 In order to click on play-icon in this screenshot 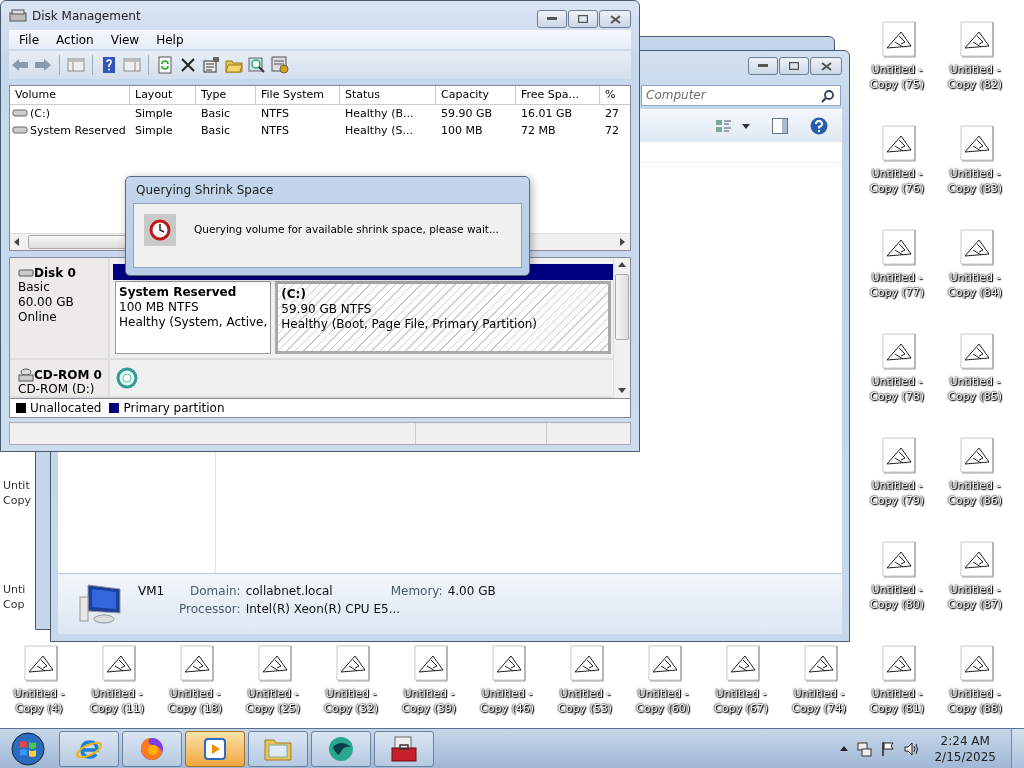, I will do `click(215, 748)`.